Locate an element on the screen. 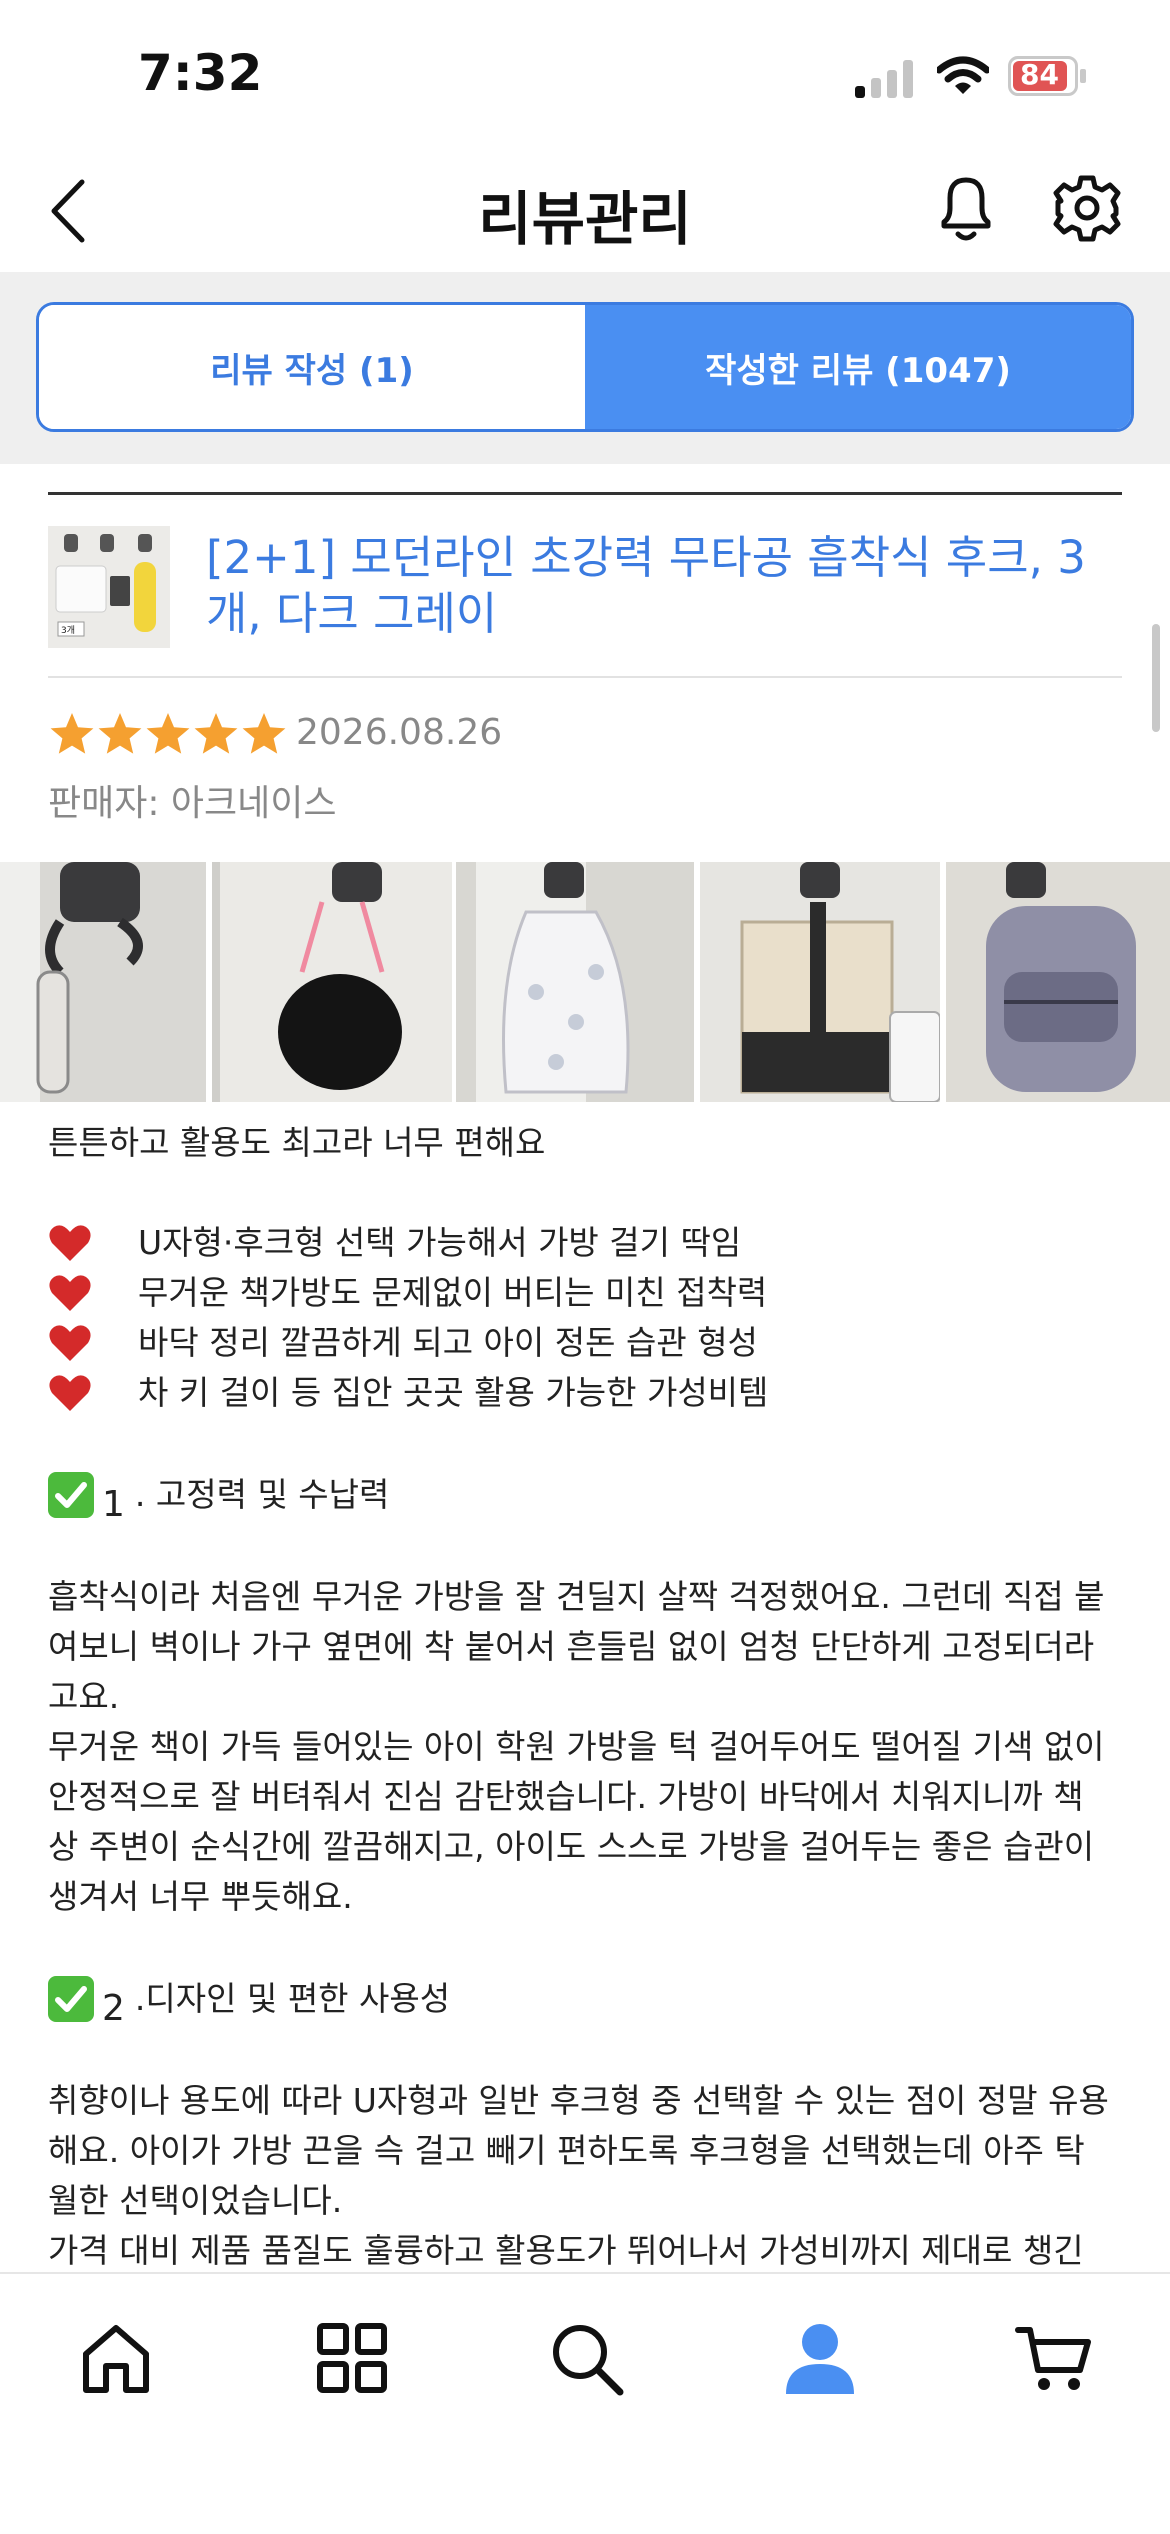 The height and width of the screenshot is (2534, 1170). bullet-text: 무거운 책가방도 문제없이 버티는 미친 접착력 is located at coordinates (453, 1292).